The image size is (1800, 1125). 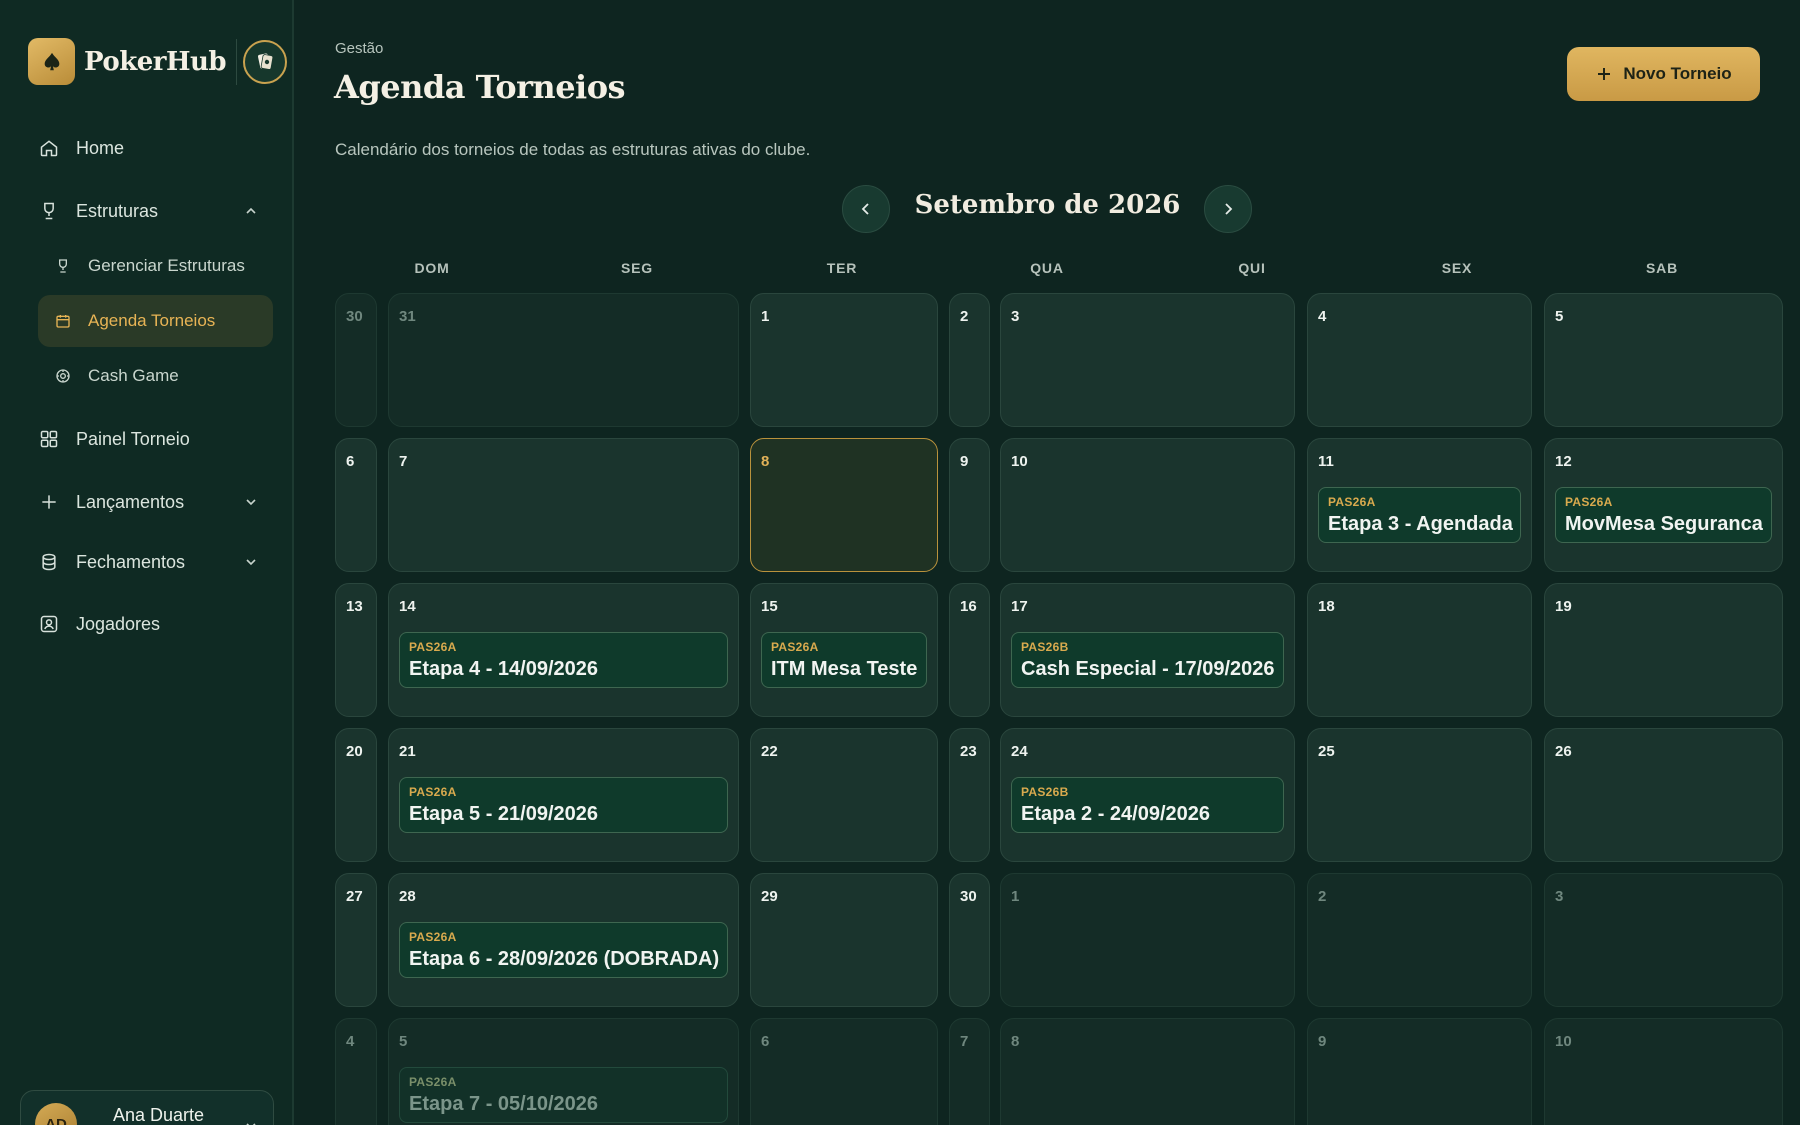 What do you see at coordinates (237, 61) in the screenshot?
I see `brand-divider` at bounding box center [237, 61].